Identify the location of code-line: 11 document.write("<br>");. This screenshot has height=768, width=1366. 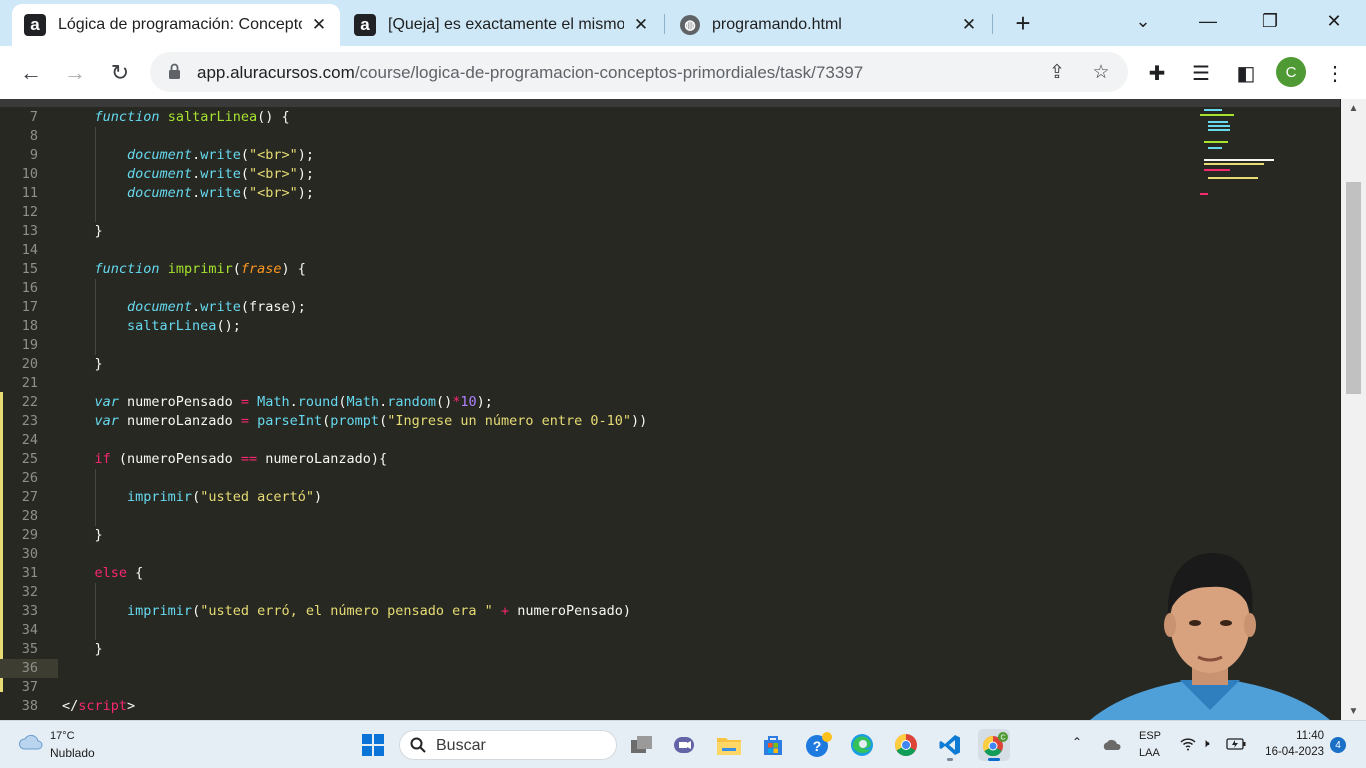
(670, 193).